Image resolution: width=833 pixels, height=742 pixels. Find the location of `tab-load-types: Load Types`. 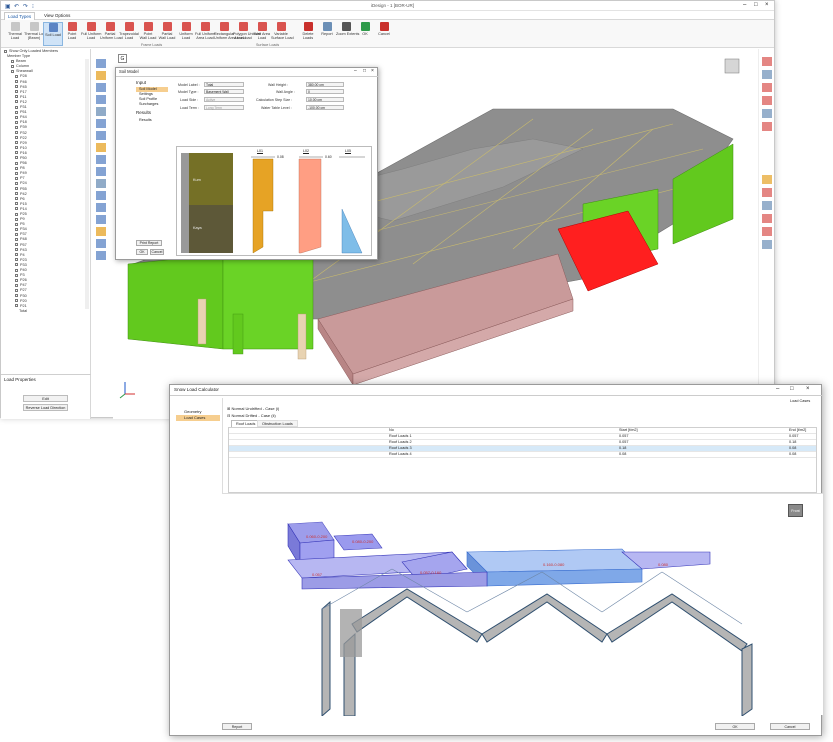

tab-load-types: Load Types is located at coordinates (20, 16).